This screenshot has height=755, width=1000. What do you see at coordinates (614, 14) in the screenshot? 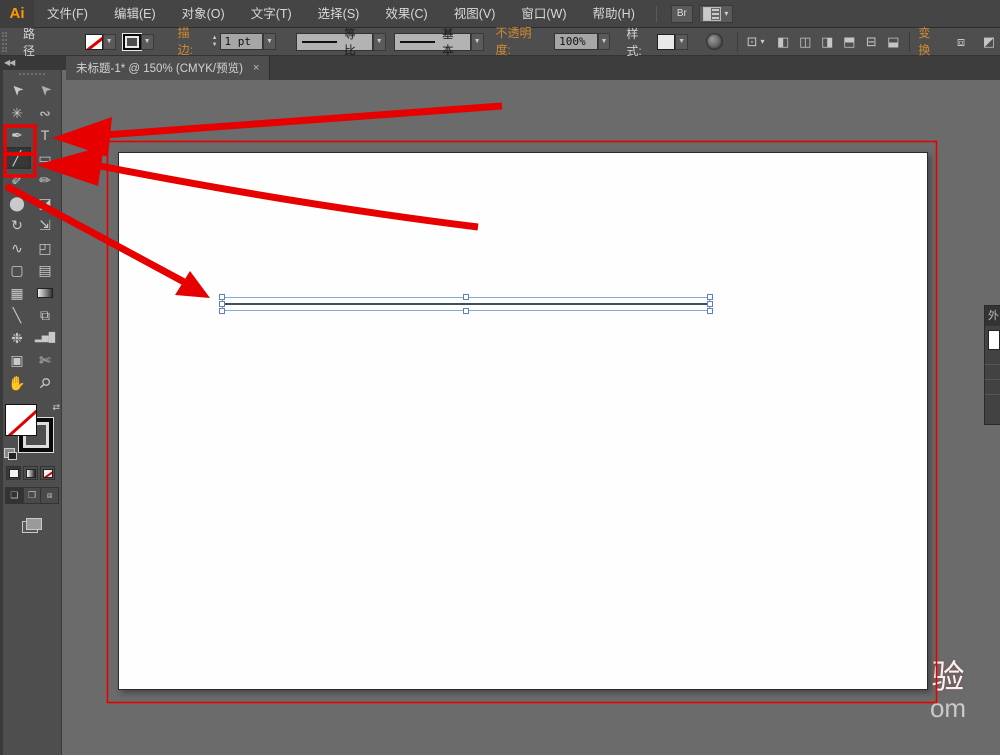
I see `menu-help: 帮助(H)` at bounding box center [614, 14].